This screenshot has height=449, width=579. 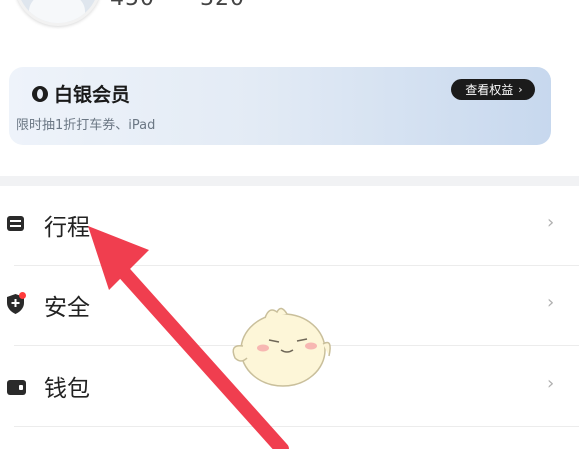 I want to click on member-level-icon, so click(x=40, y=93).